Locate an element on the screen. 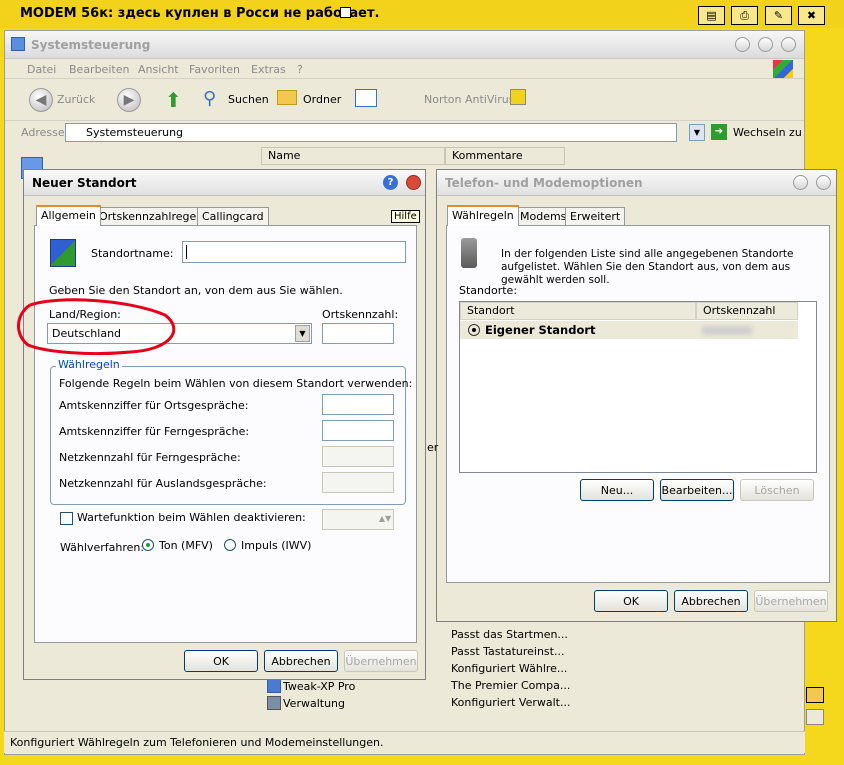 The image size is (844, 765). ton-label: Ton (MFV) is located at coordinates (186, 545).